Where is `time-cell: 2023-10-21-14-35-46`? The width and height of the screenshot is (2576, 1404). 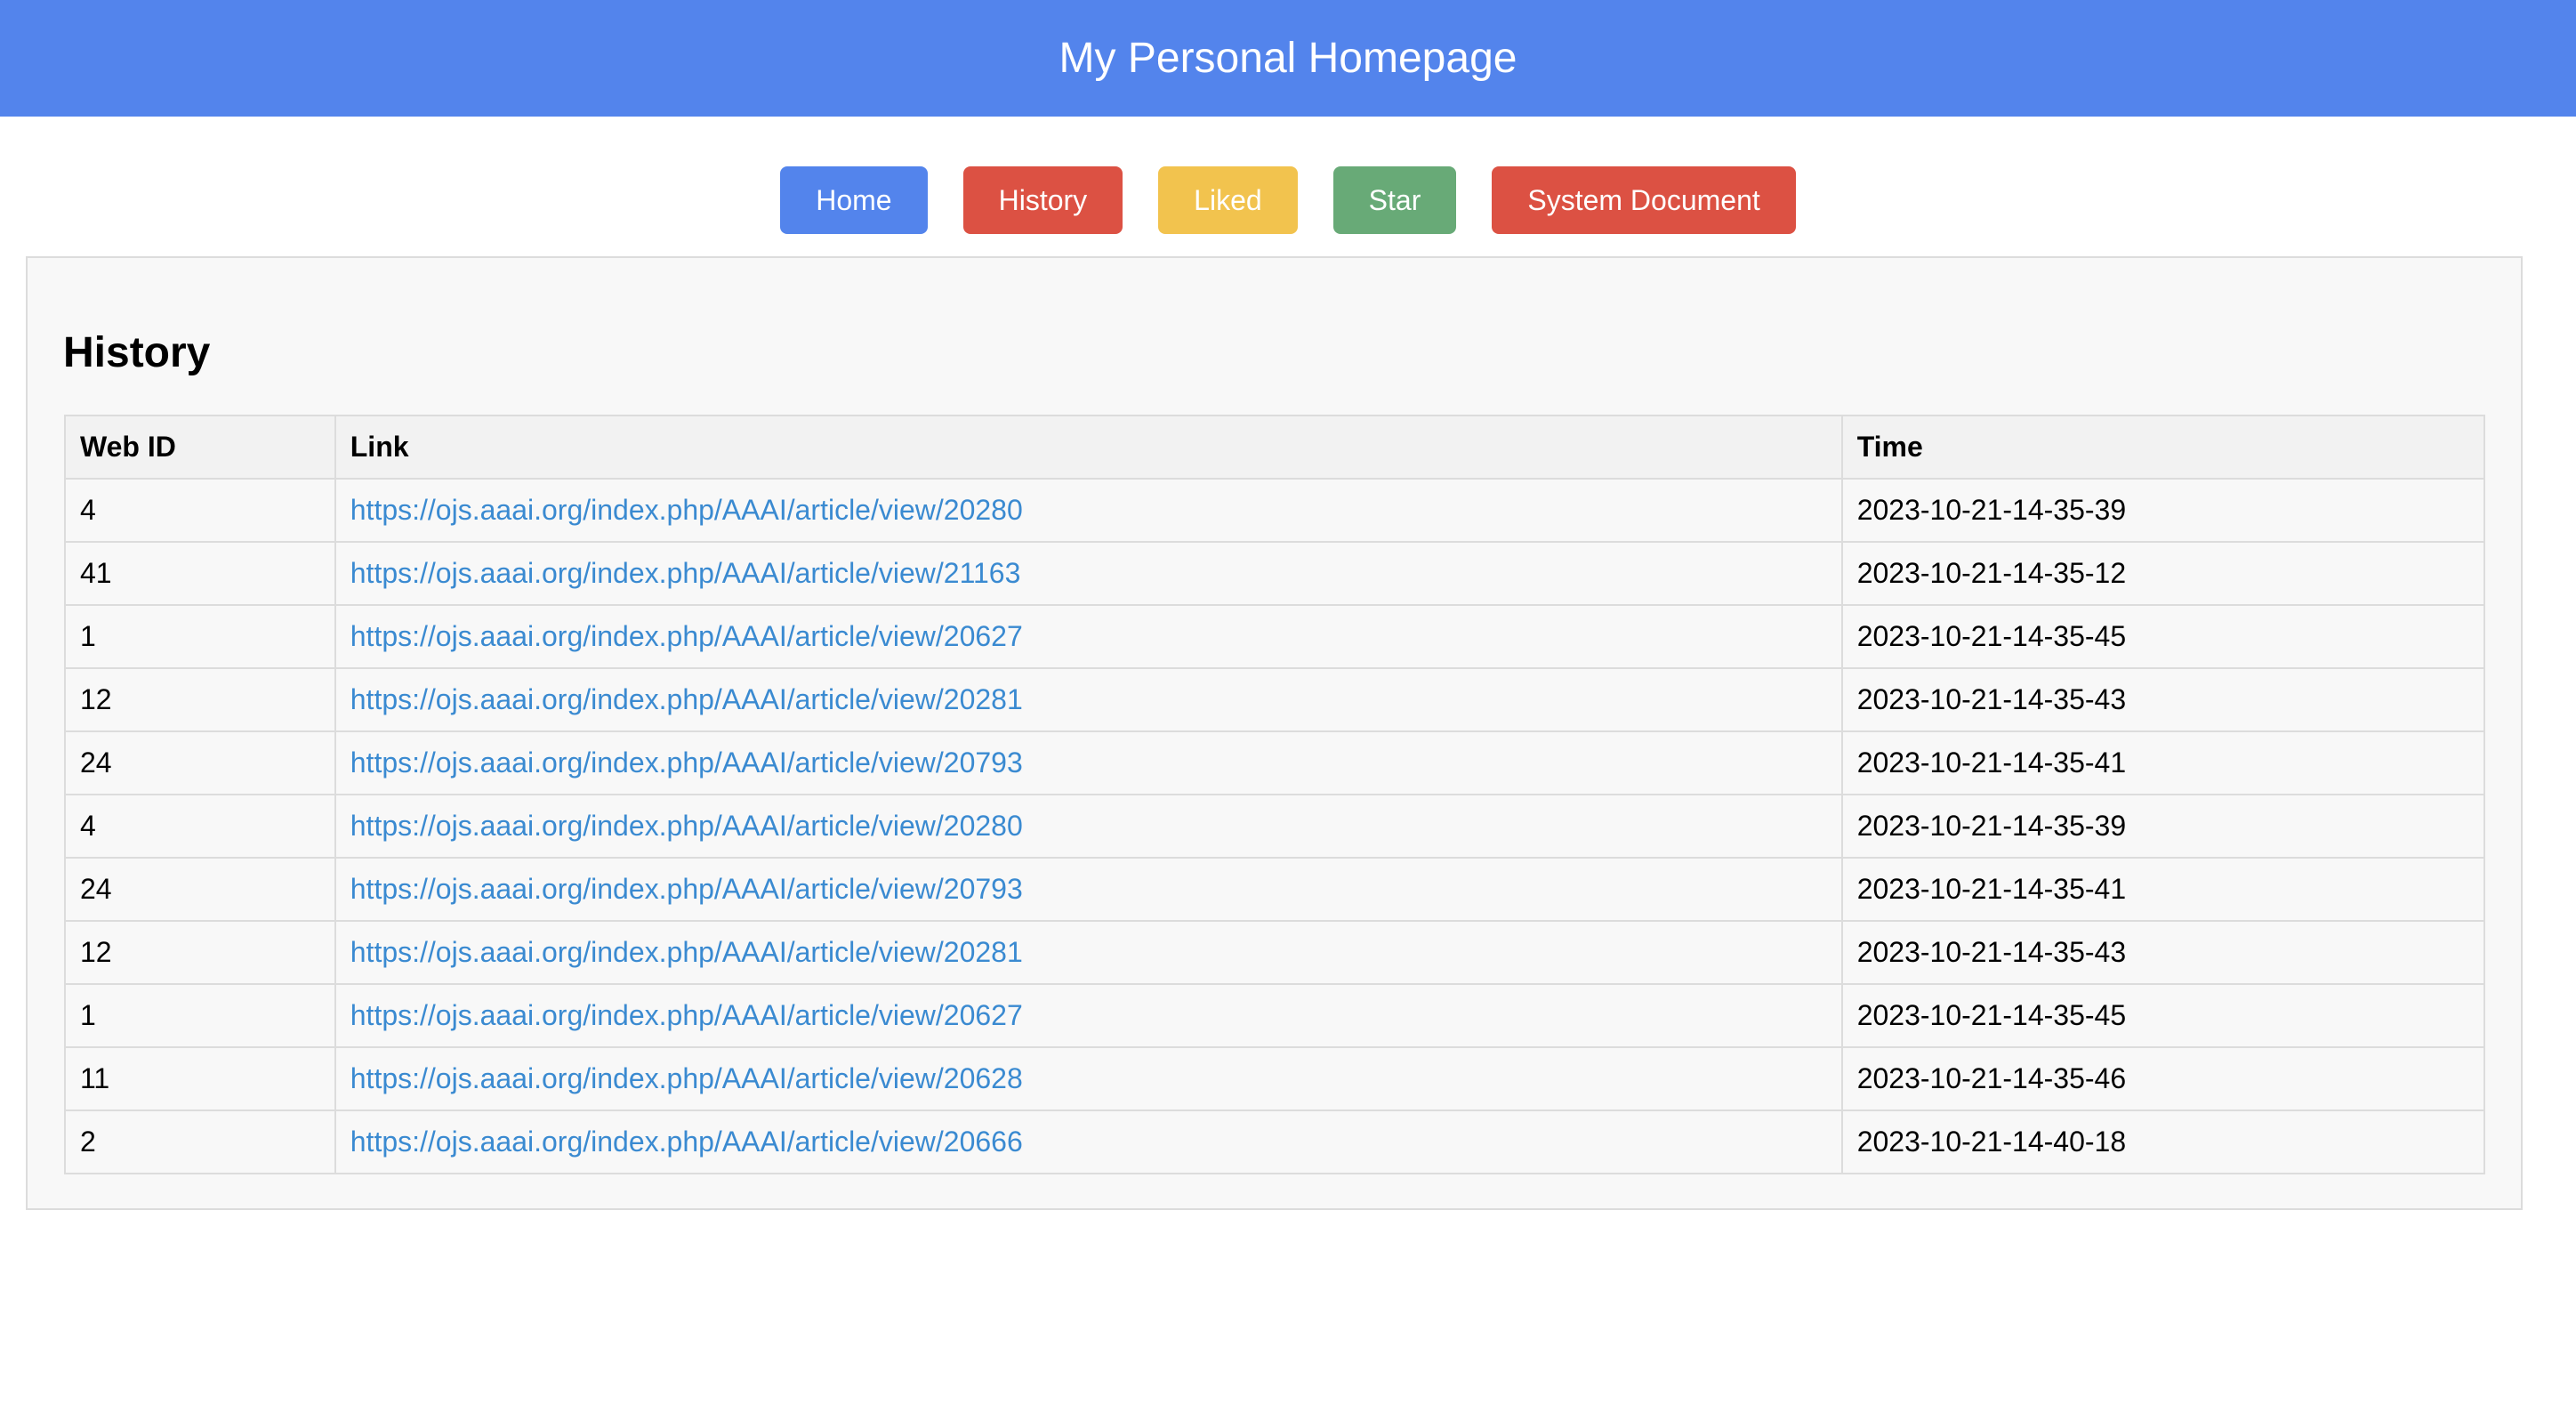 time-cell: 2023-10-21-14-35-46 is located at coordinates (2163, 1078).